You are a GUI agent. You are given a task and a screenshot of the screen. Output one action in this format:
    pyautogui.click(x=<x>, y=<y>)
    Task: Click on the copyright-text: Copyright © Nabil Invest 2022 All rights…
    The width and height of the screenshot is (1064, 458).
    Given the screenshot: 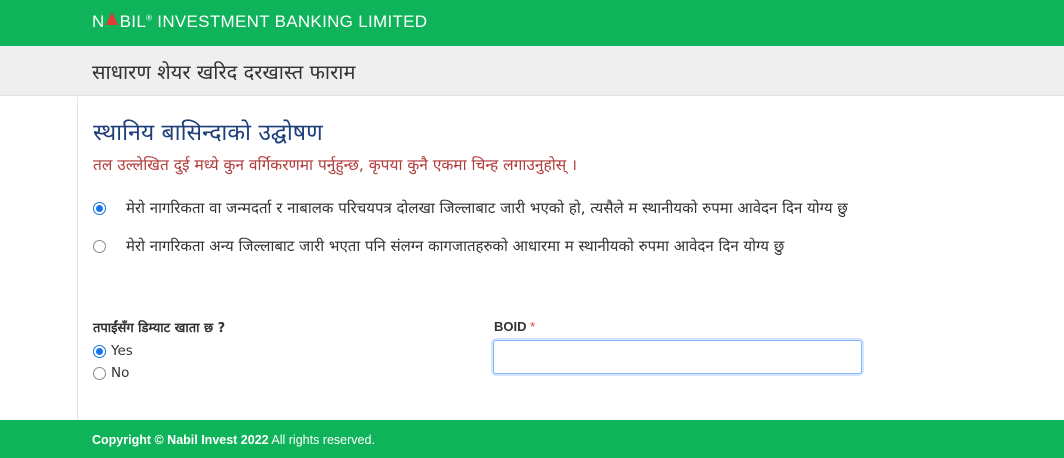 What is the action you would take?
    pyautogui.click(x=233, y=440)
    